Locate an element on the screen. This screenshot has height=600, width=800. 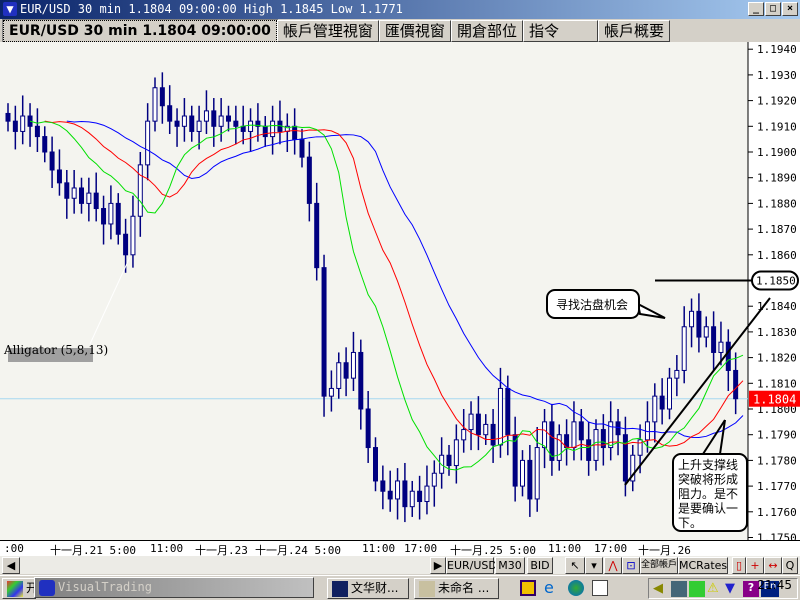
account-button: 全部帳戶 is located at coordinates (659, 565).